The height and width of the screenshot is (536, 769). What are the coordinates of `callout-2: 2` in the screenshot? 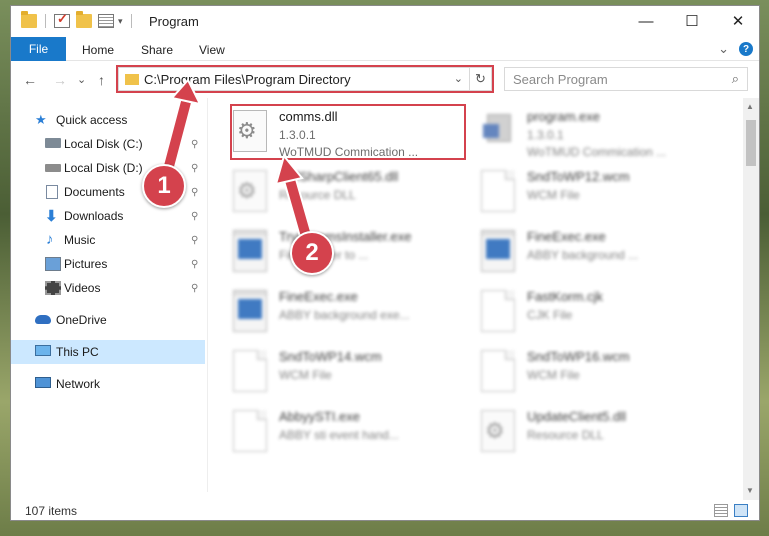 It's located at (312, 253).